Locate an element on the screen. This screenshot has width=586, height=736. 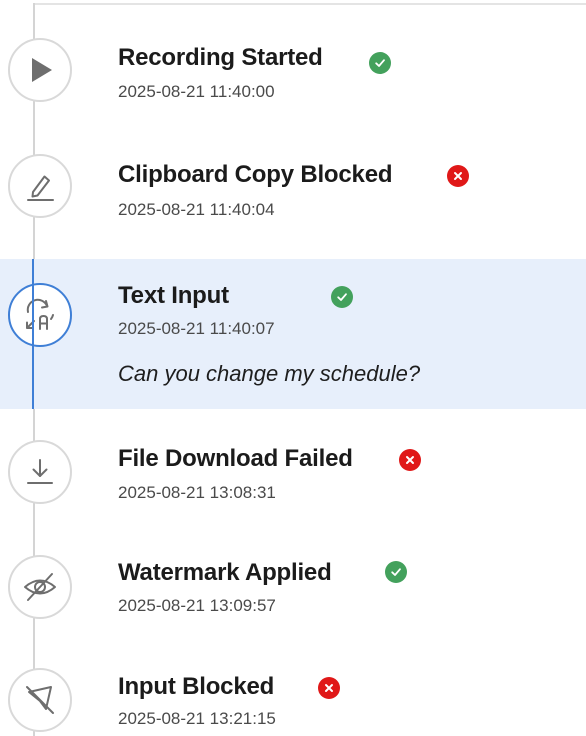
play-icon is located at coordinates (40, 70).